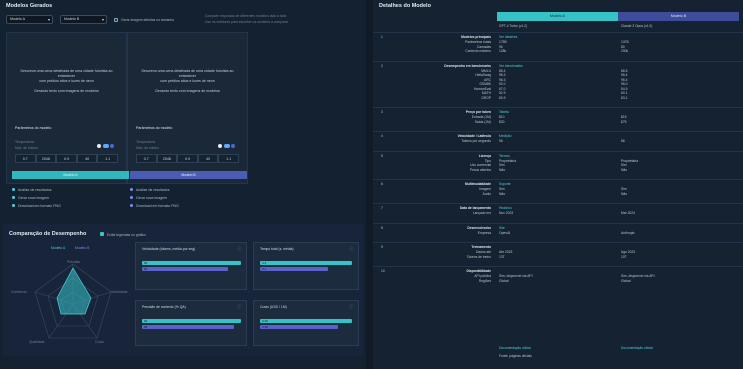  What do you see at coordinates (19, 292) in the screenshot?
I see `radar-axis-label: Coerência` at bounding box center [19, 292].